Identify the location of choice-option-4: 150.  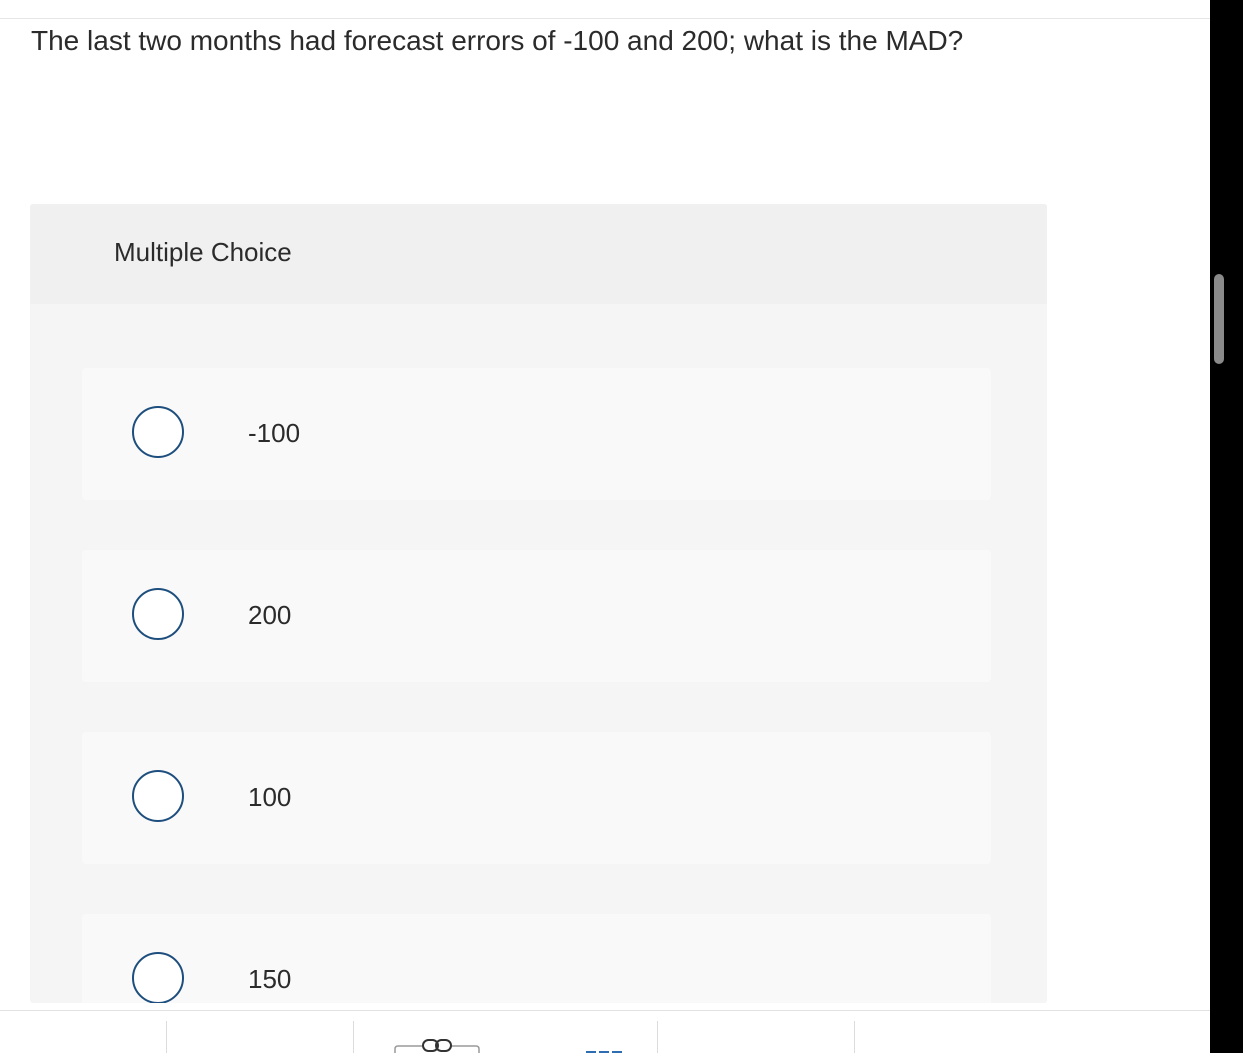
(536, 958).